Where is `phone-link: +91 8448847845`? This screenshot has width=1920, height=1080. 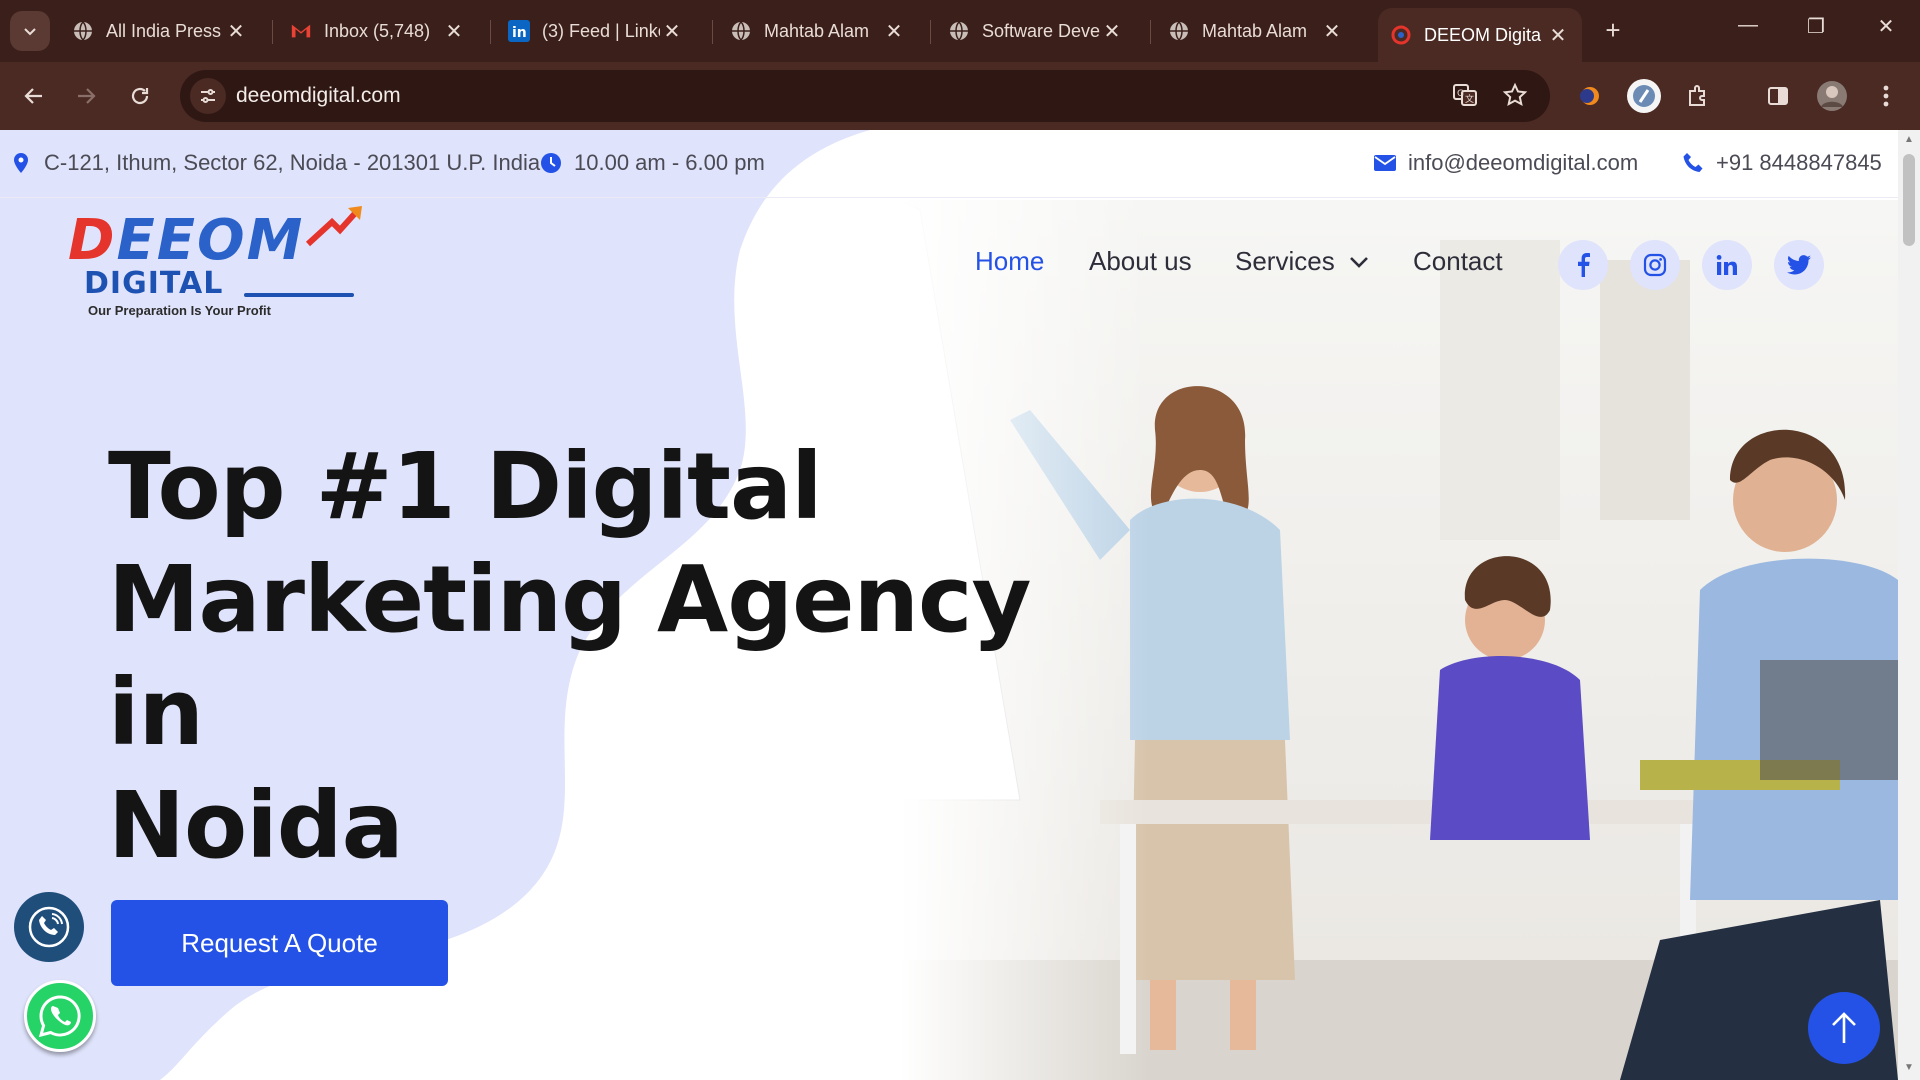
phone-link: +91 8448847845 is located at coordinates (1799, 163).